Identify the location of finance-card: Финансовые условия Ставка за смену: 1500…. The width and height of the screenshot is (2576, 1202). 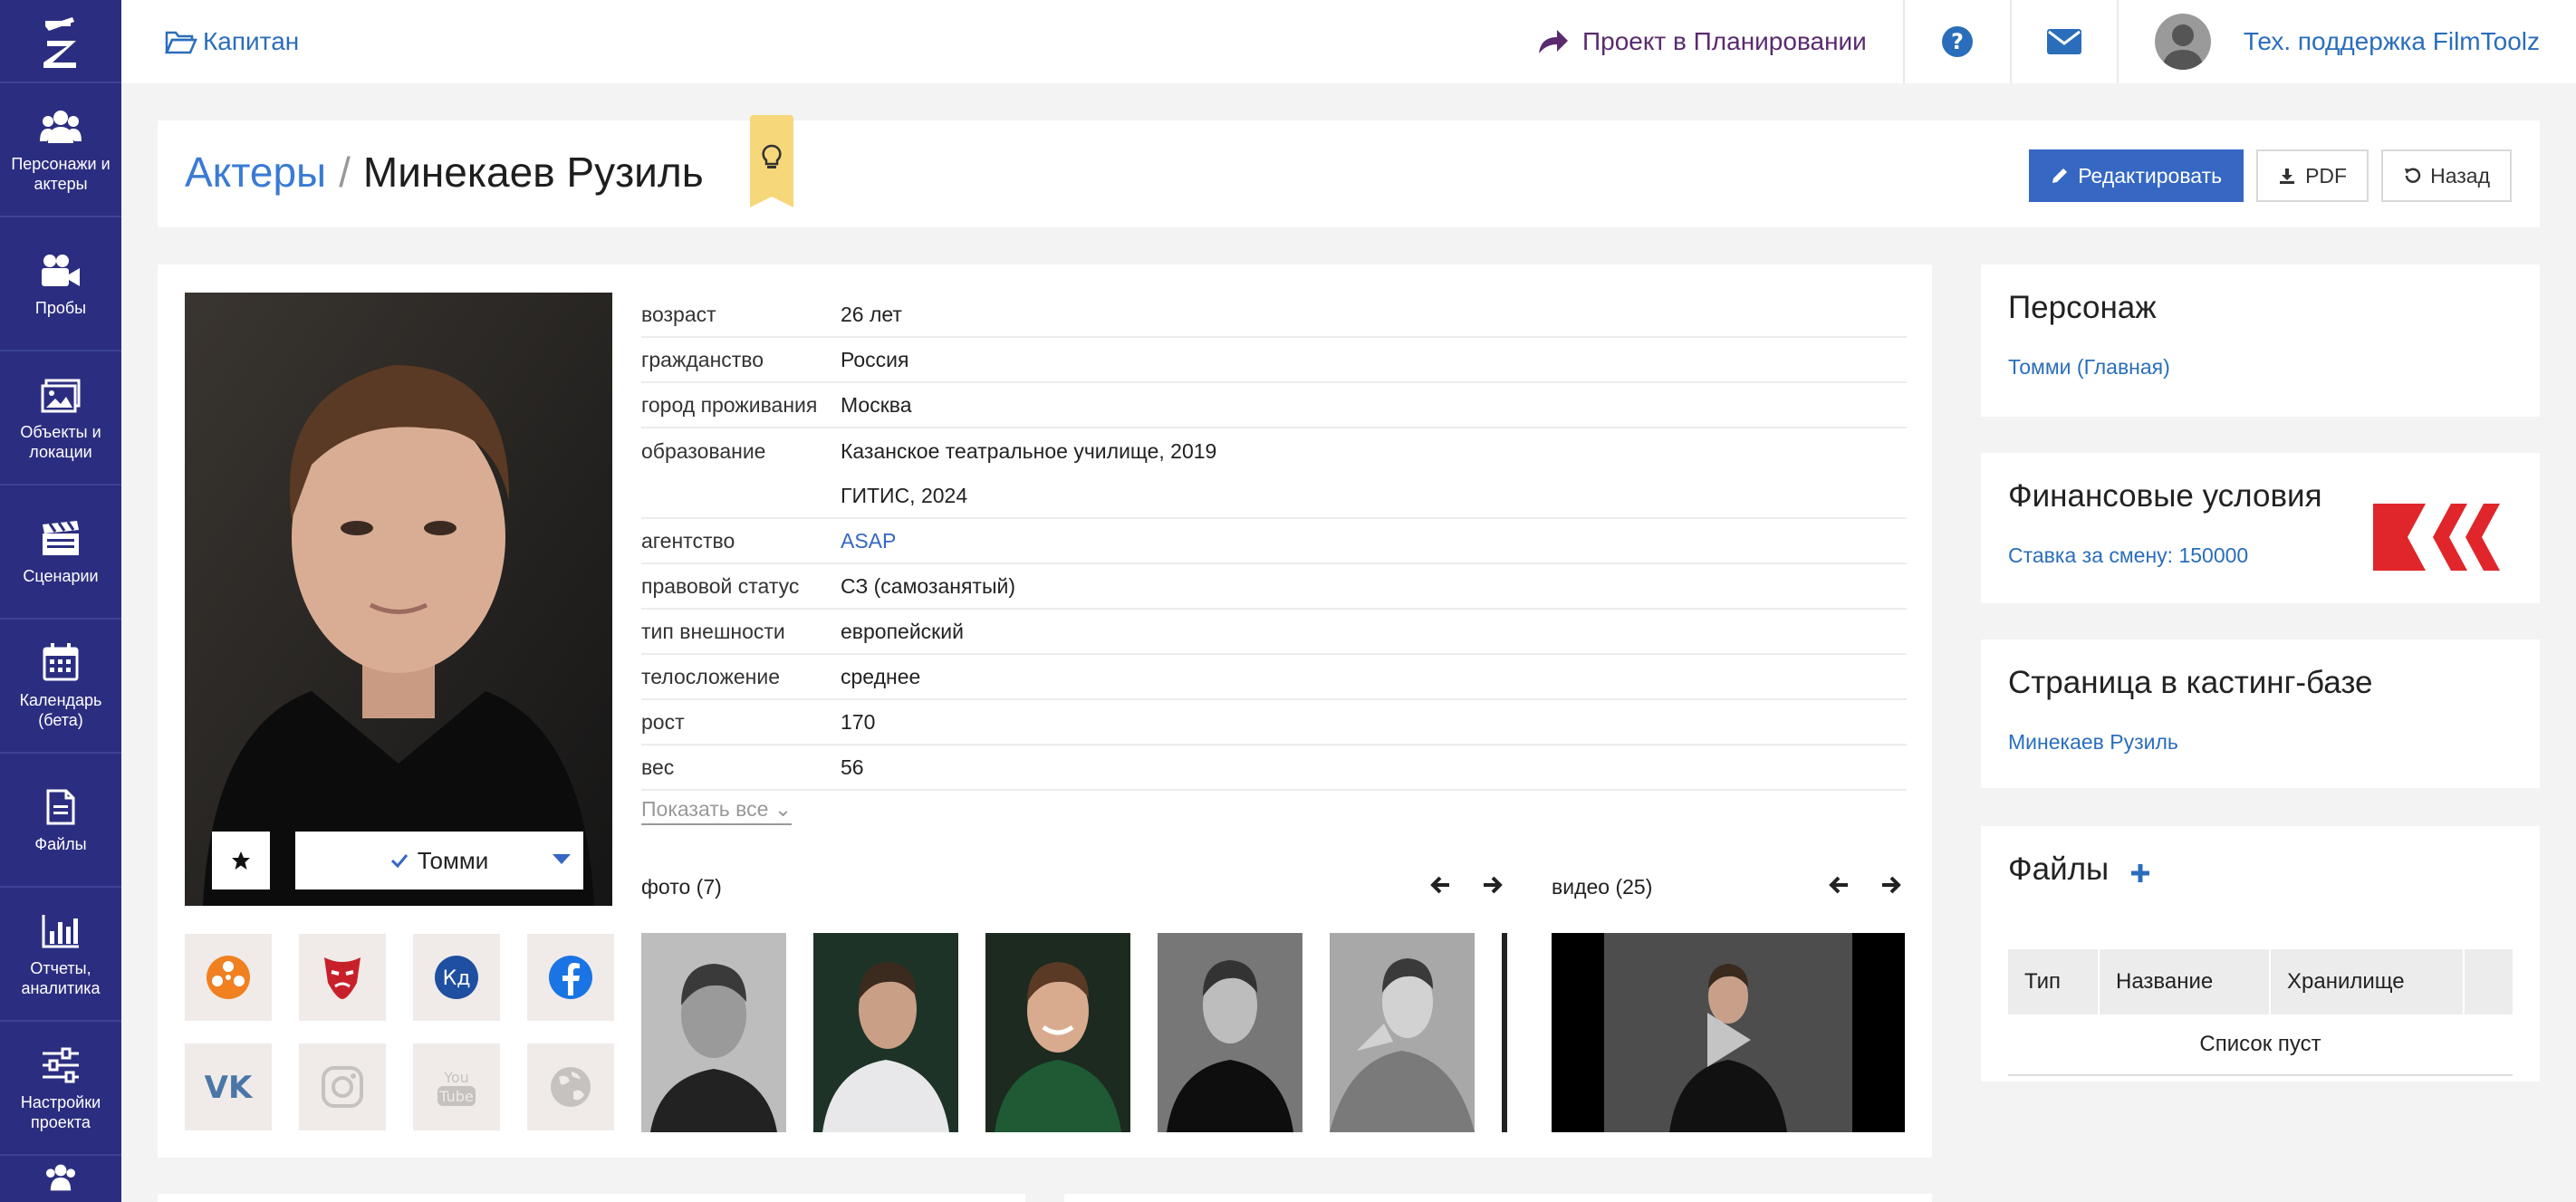
(2260, 528).